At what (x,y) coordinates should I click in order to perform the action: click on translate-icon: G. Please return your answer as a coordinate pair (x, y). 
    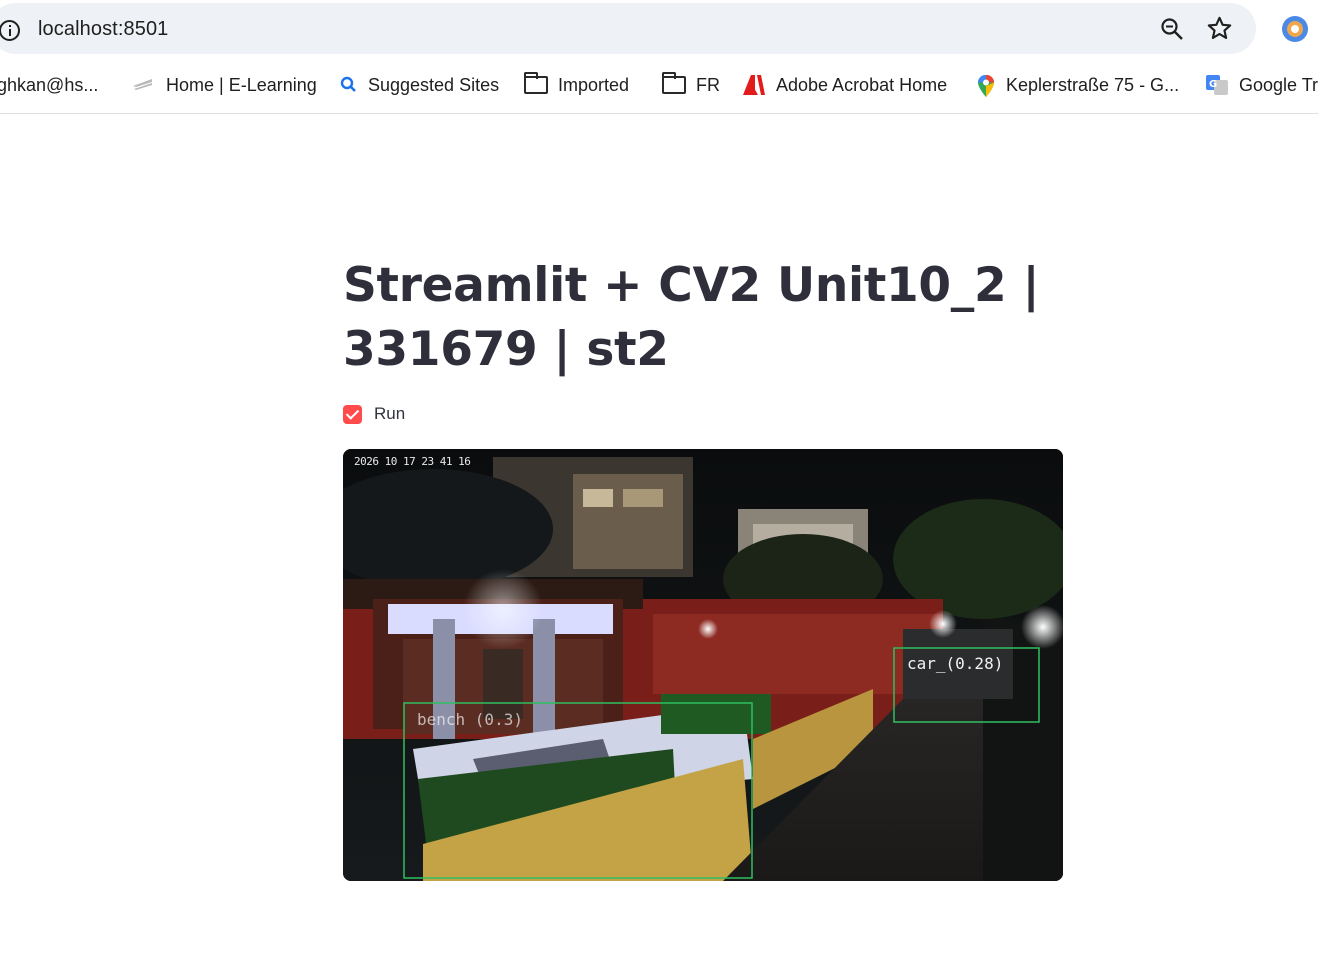
    Looking at the image, I should click on (1217, 85).